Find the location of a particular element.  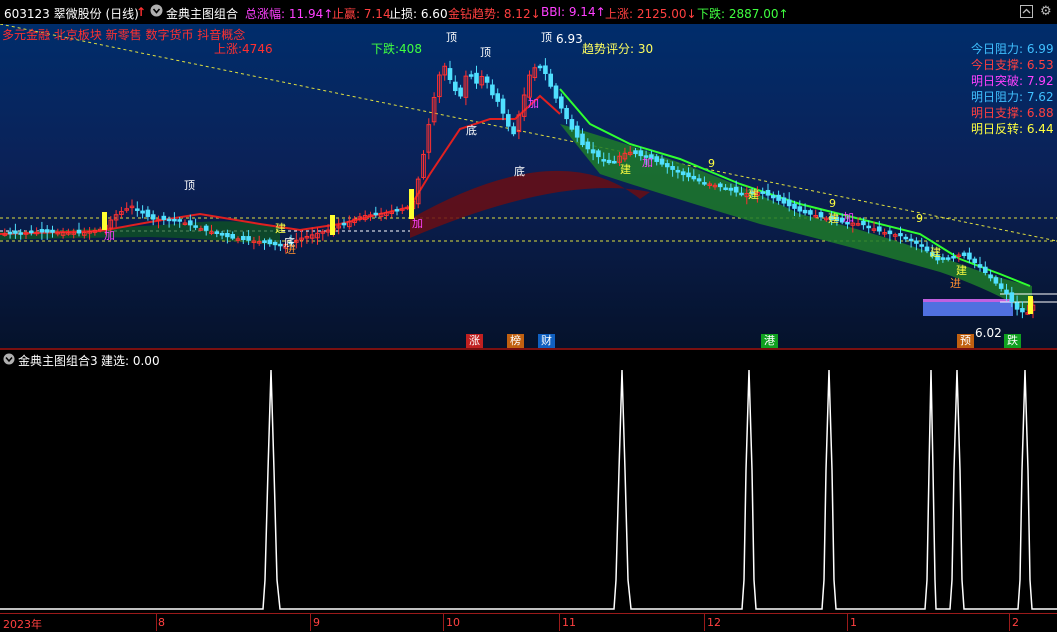

stat-up: 上涨: 2125.00↓ is located at coordinates (651, 14).